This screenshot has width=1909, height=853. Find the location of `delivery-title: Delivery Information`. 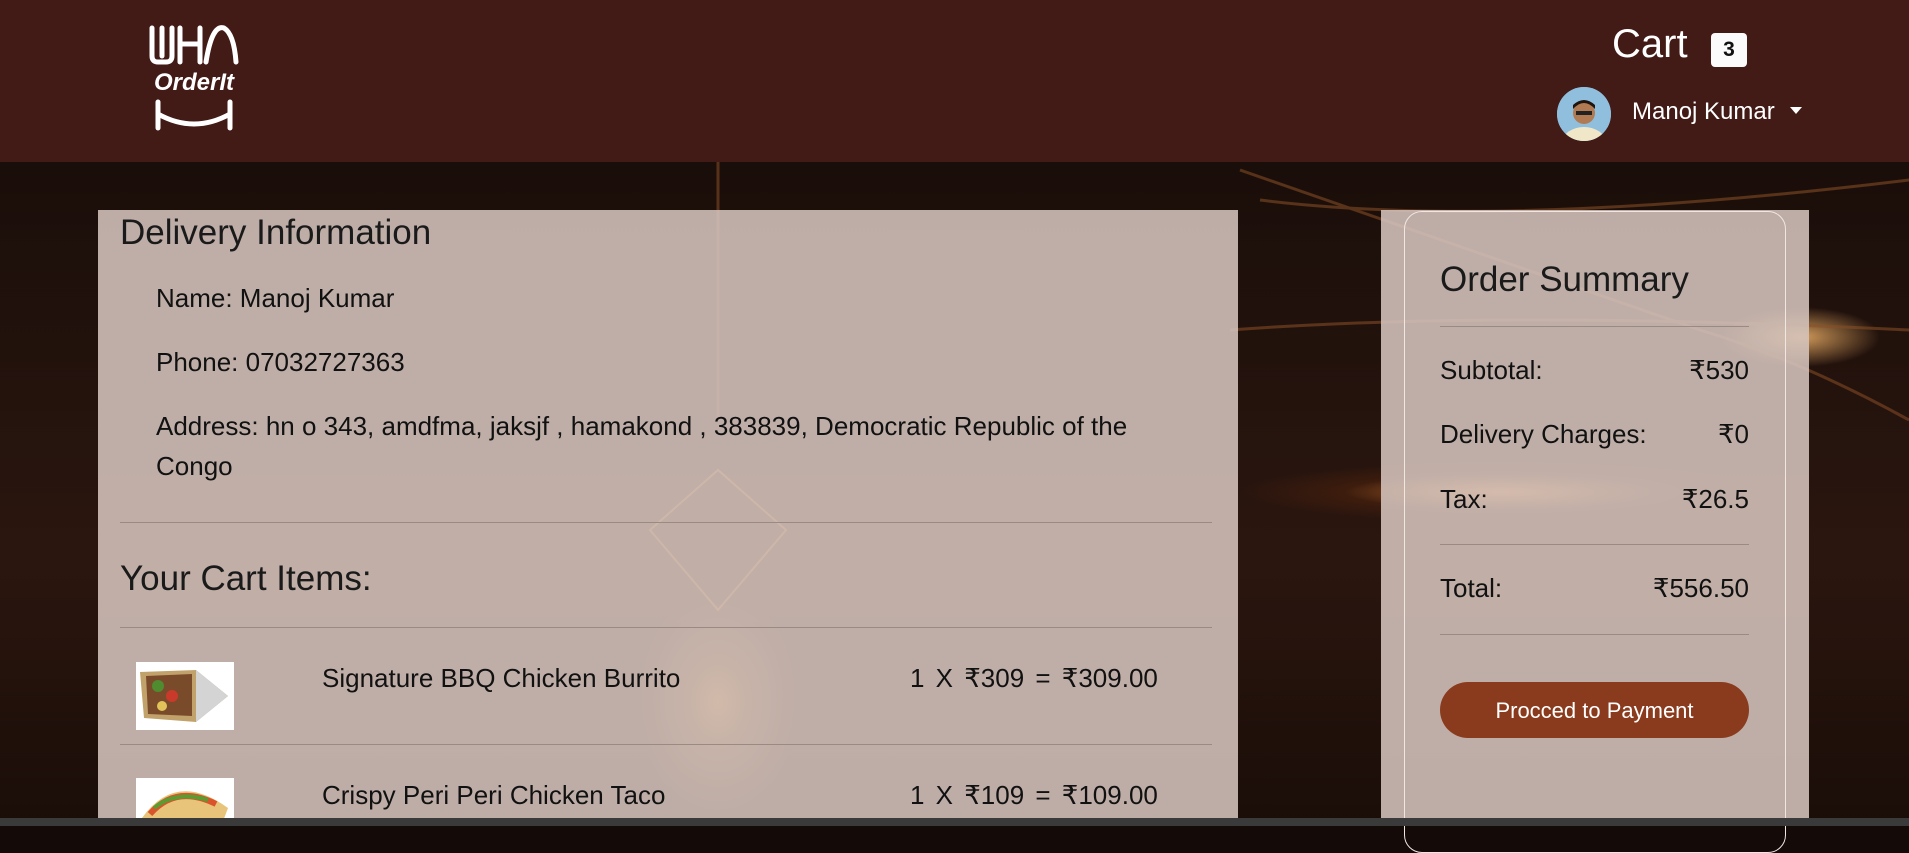

delivery-title: Delivery Information is located at coordinates (276, 232).